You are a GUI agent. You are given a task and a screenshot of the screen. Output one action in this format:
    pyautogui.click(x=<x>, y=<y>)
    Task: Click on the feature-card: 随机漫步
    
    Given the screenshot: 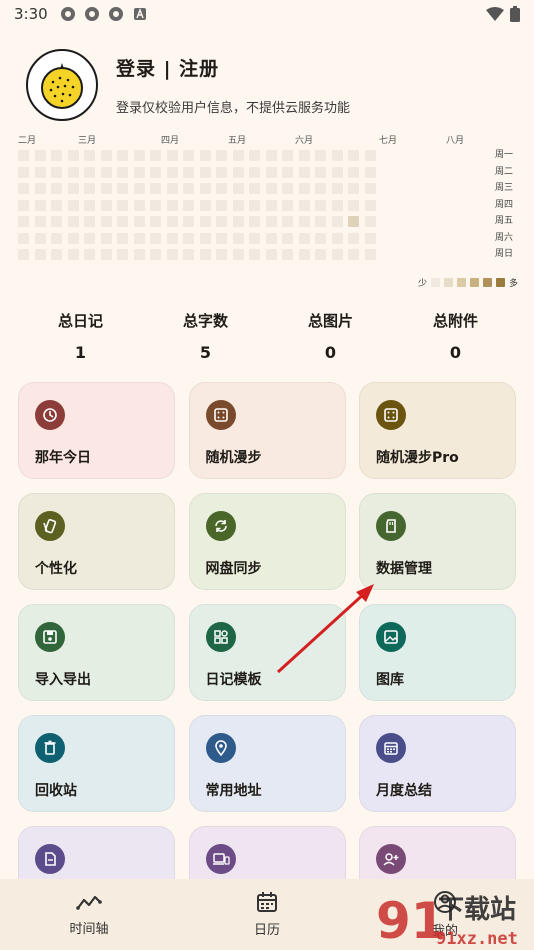 What is the action you would take?
    pyautogui.click(x=267, y=430)
    